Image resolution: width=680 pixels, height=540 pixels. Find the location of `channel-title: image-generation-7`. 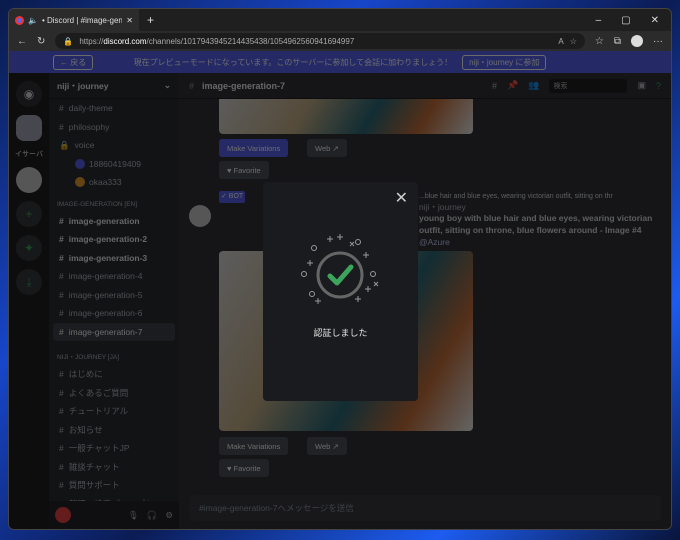

channel-title: image-generation-7 is located at coordinates (244, 85).